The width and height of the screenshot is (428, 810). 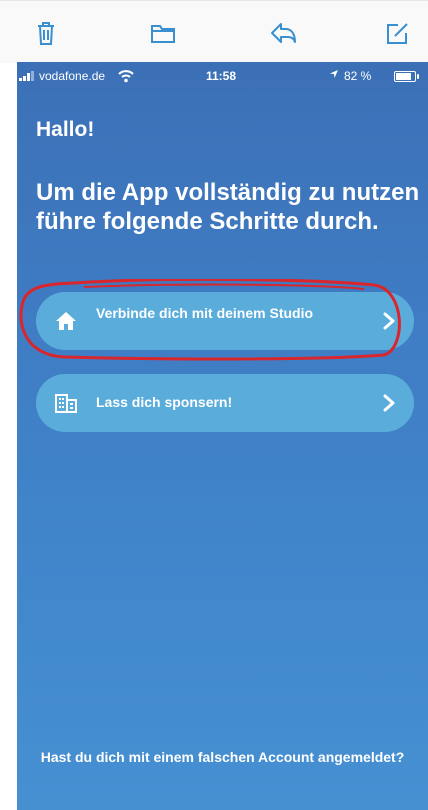 What do you see at coordinates (46, 33) in the screenshot?
I see `trash-icon` at bounding box center [46, 33].